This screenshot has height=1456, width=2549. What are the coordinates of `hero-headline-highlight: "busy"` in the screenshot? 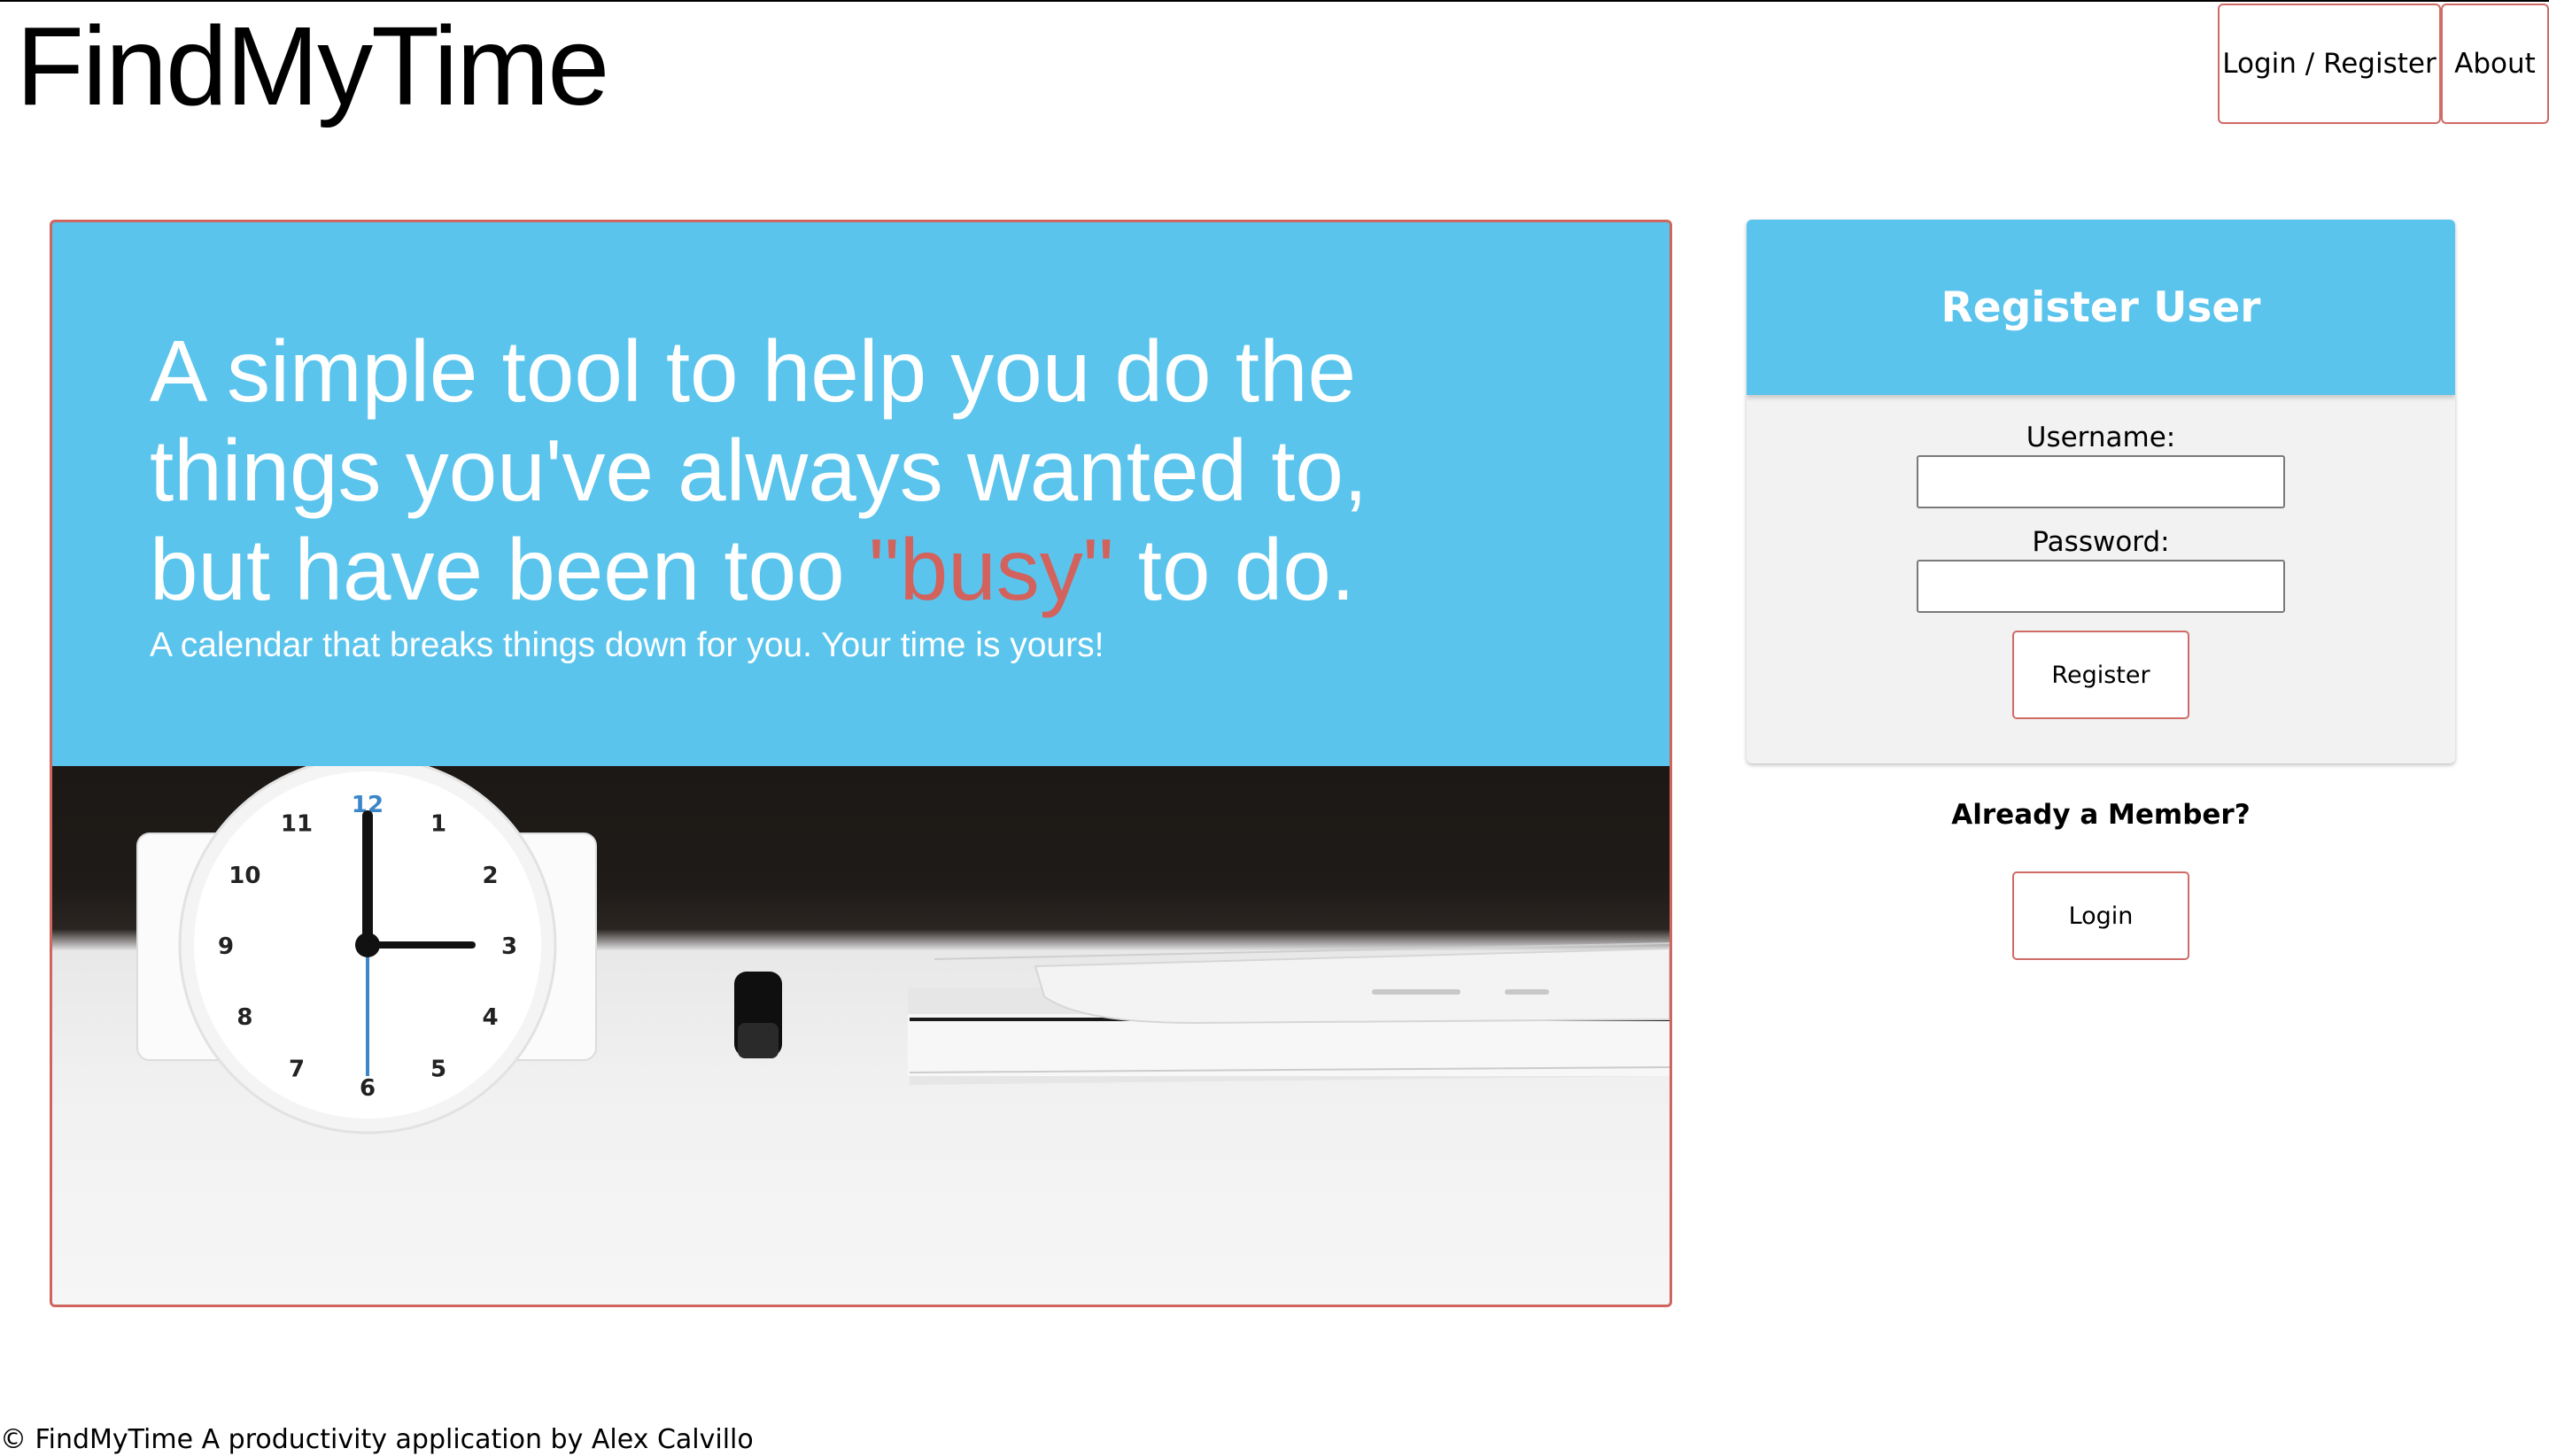 It's located at (991, 569).